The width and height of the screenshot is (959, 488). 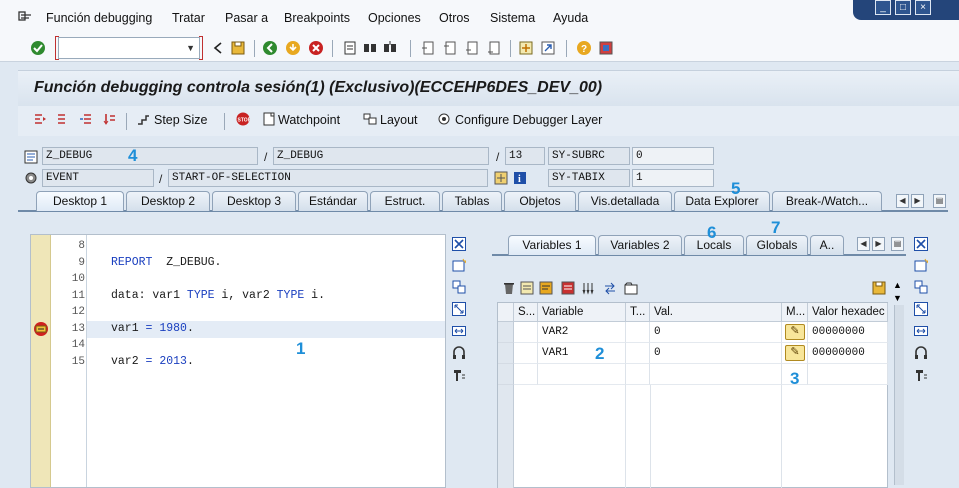 I want to click on customize-layout-icon, so click(x=606, y=48).